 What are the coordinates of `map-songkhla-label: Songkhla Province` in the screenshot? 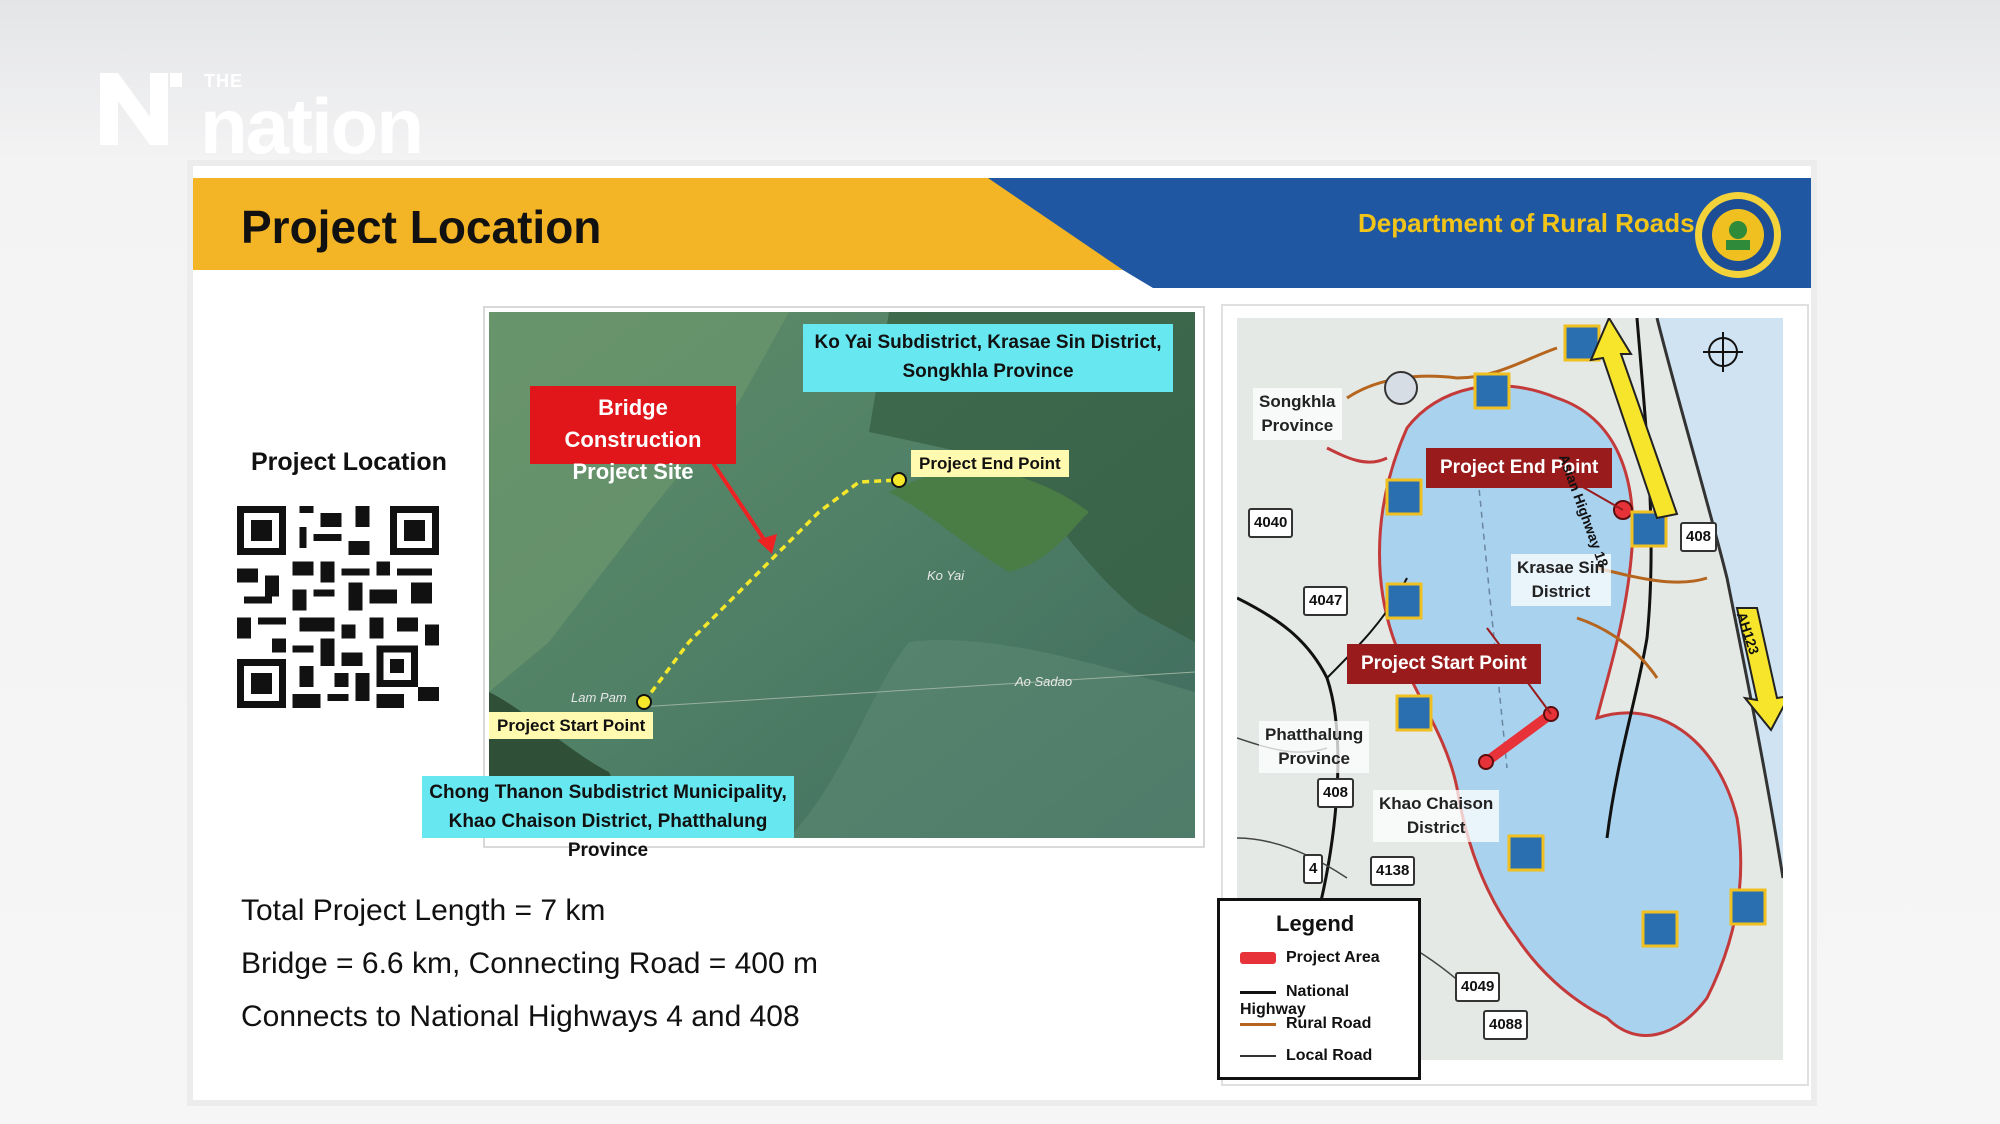 It's located at (1297, 414).